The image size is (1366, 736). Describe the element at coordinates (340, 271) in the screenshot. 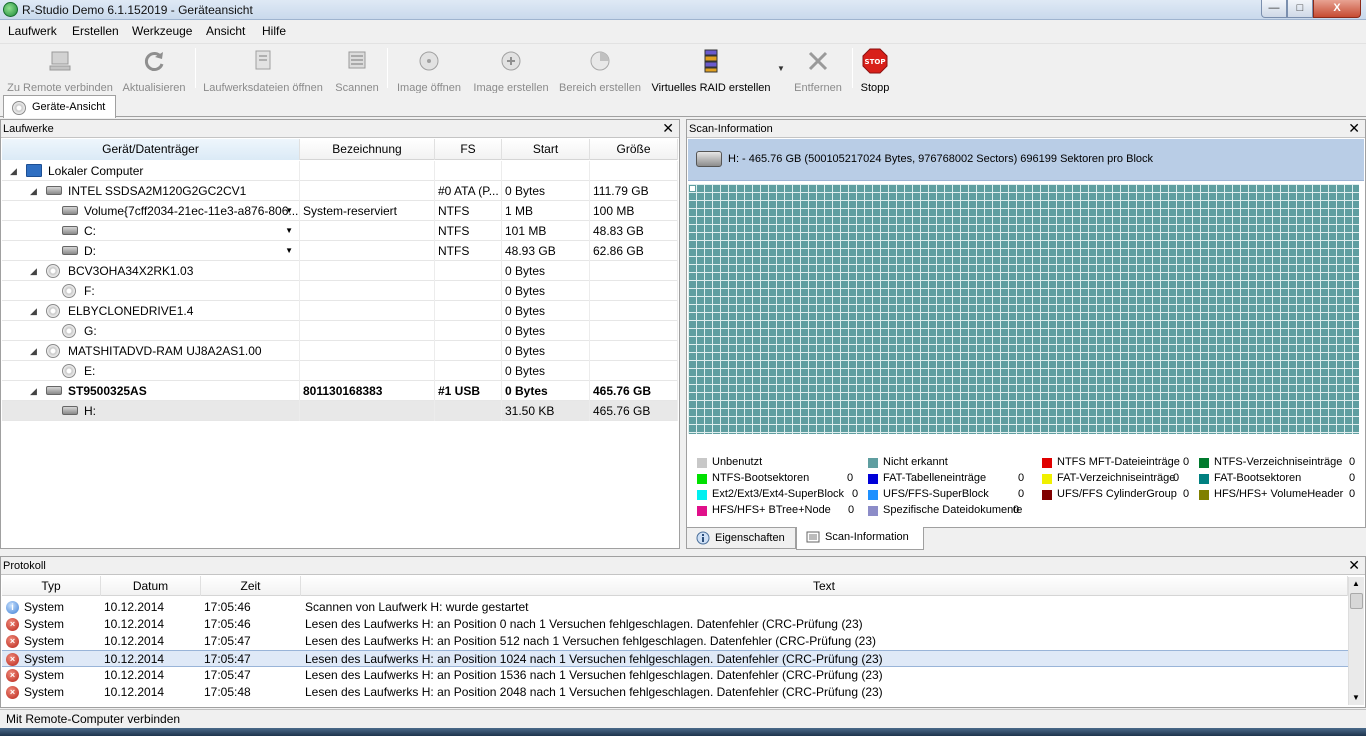

I see `drive-row: ◢ BCV3OHA34X2RK1.03 0 Bytes` at that location.